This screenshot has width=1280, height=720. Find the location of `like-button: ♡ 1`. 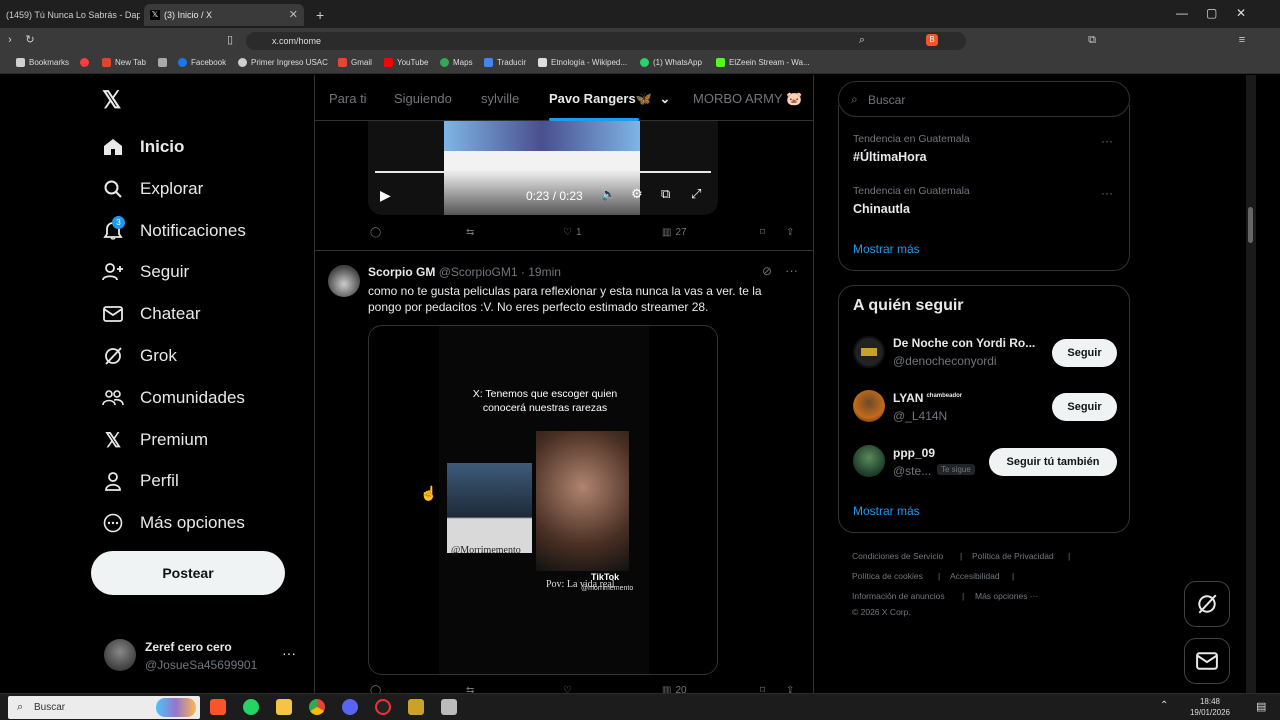

like-button: ♡ 1 is located at coordinates (572, 232).